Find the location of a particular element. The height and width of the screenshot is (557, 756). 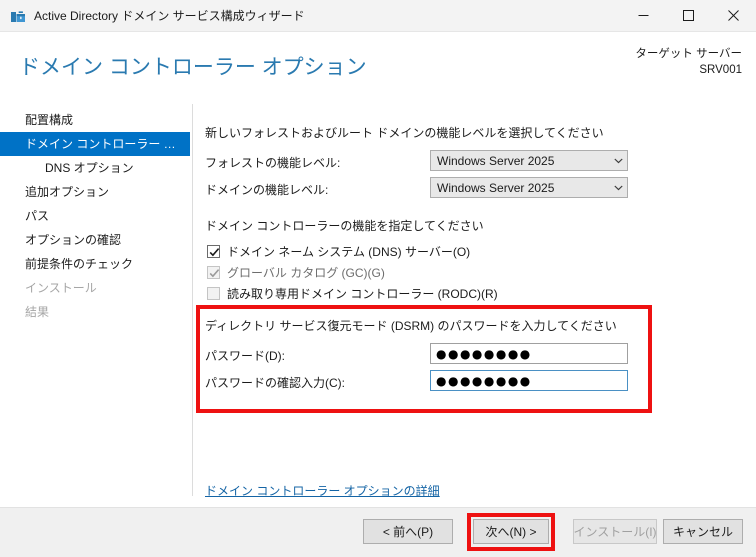

domain-functional-level-select: Windows Server 2025 is located at coordinates (529, 187).